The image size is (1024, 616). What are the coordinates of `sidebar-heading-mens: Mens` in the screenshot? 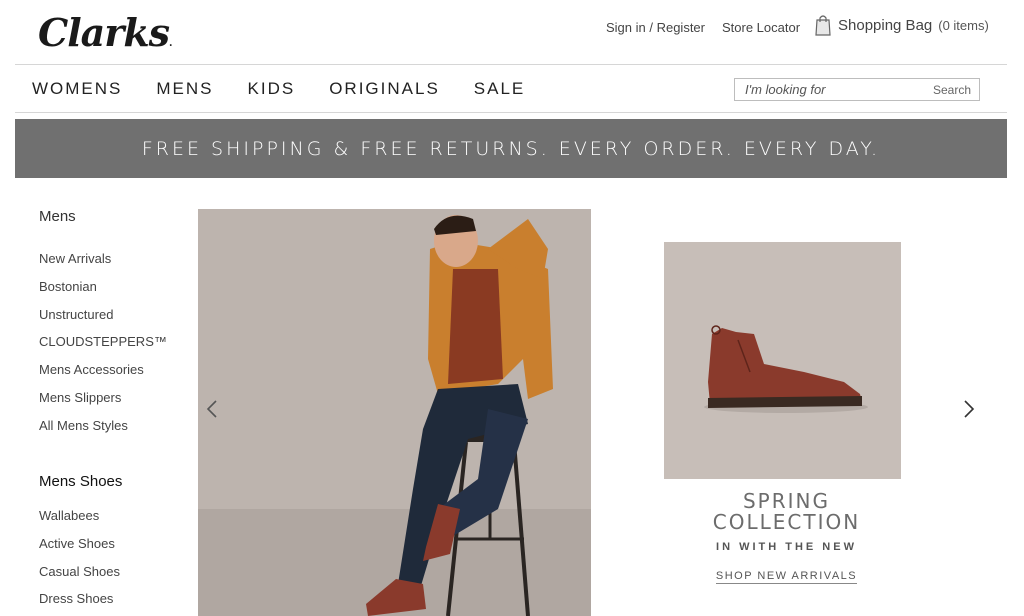 It's located at (57, 216).